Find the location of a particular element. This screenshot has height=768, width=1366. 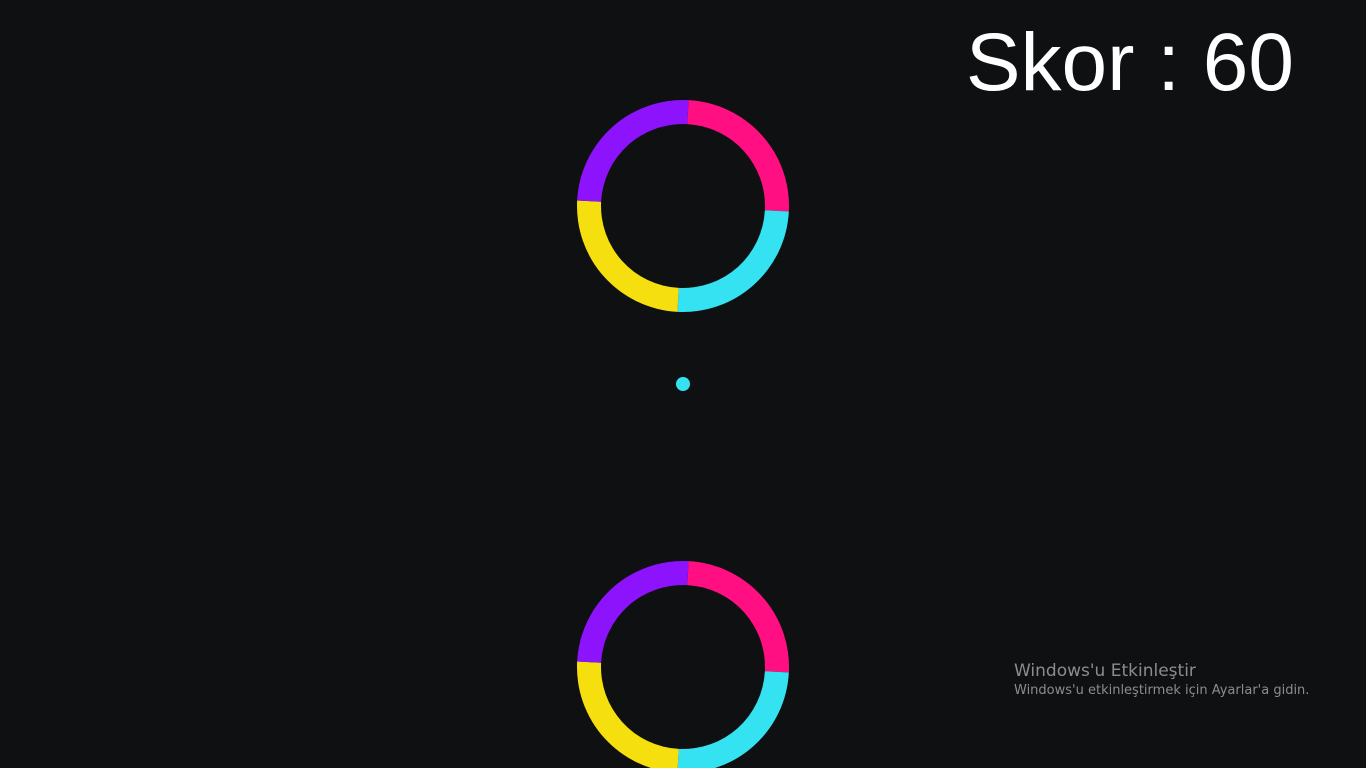

activation-title: Windows'u Etkinleştir is located at coordinates (1105, 671).